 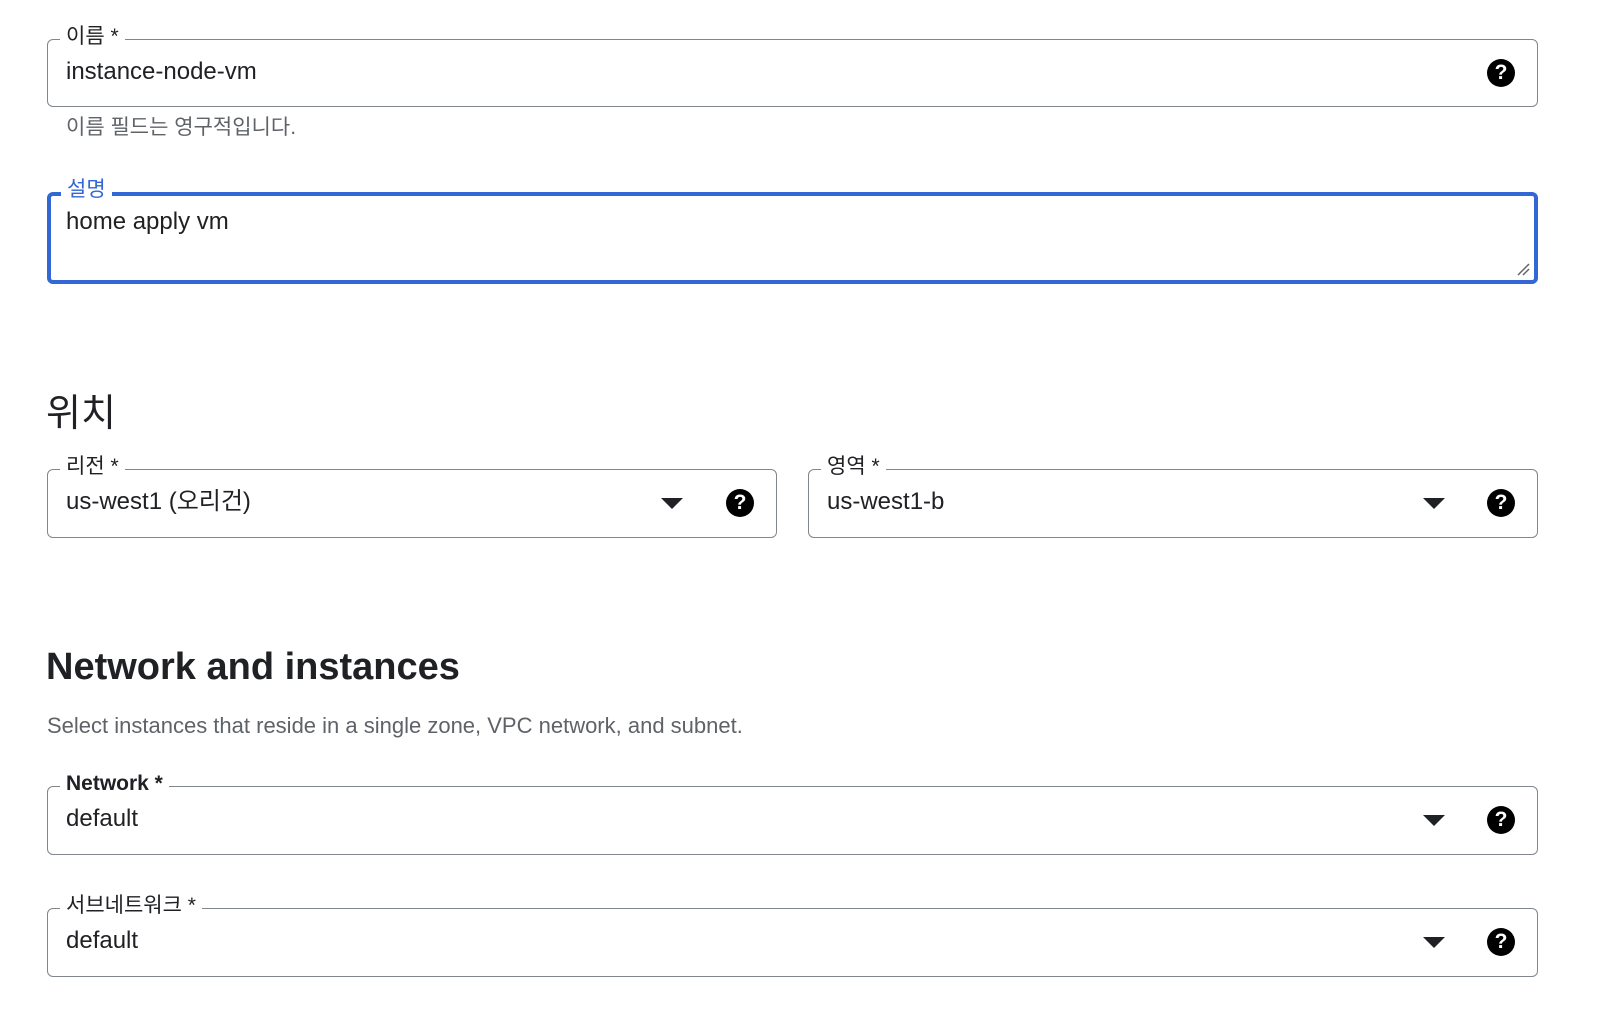 I want to click on network-section-title: Network and instances, so click(x=253, y=667).